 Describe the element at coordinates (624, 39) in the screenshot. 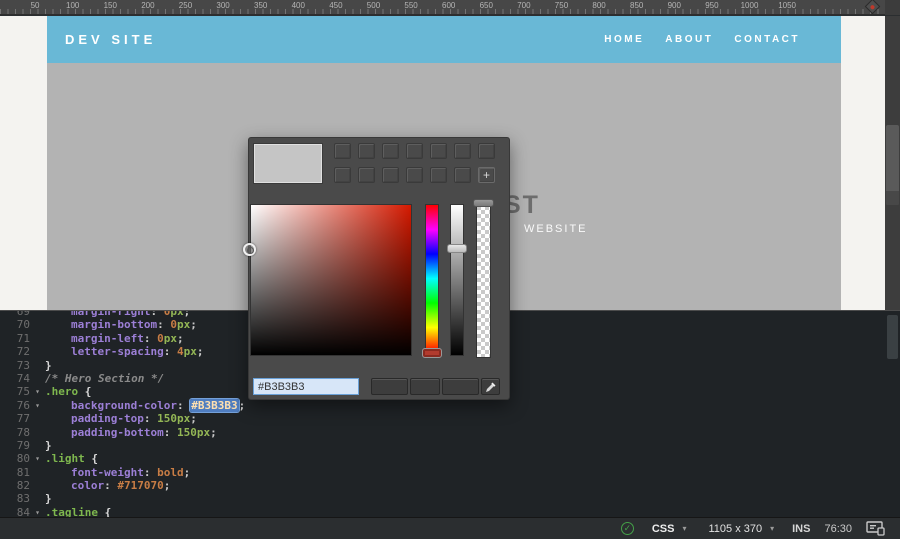

I see `nav-link-home: HOME` at that location.